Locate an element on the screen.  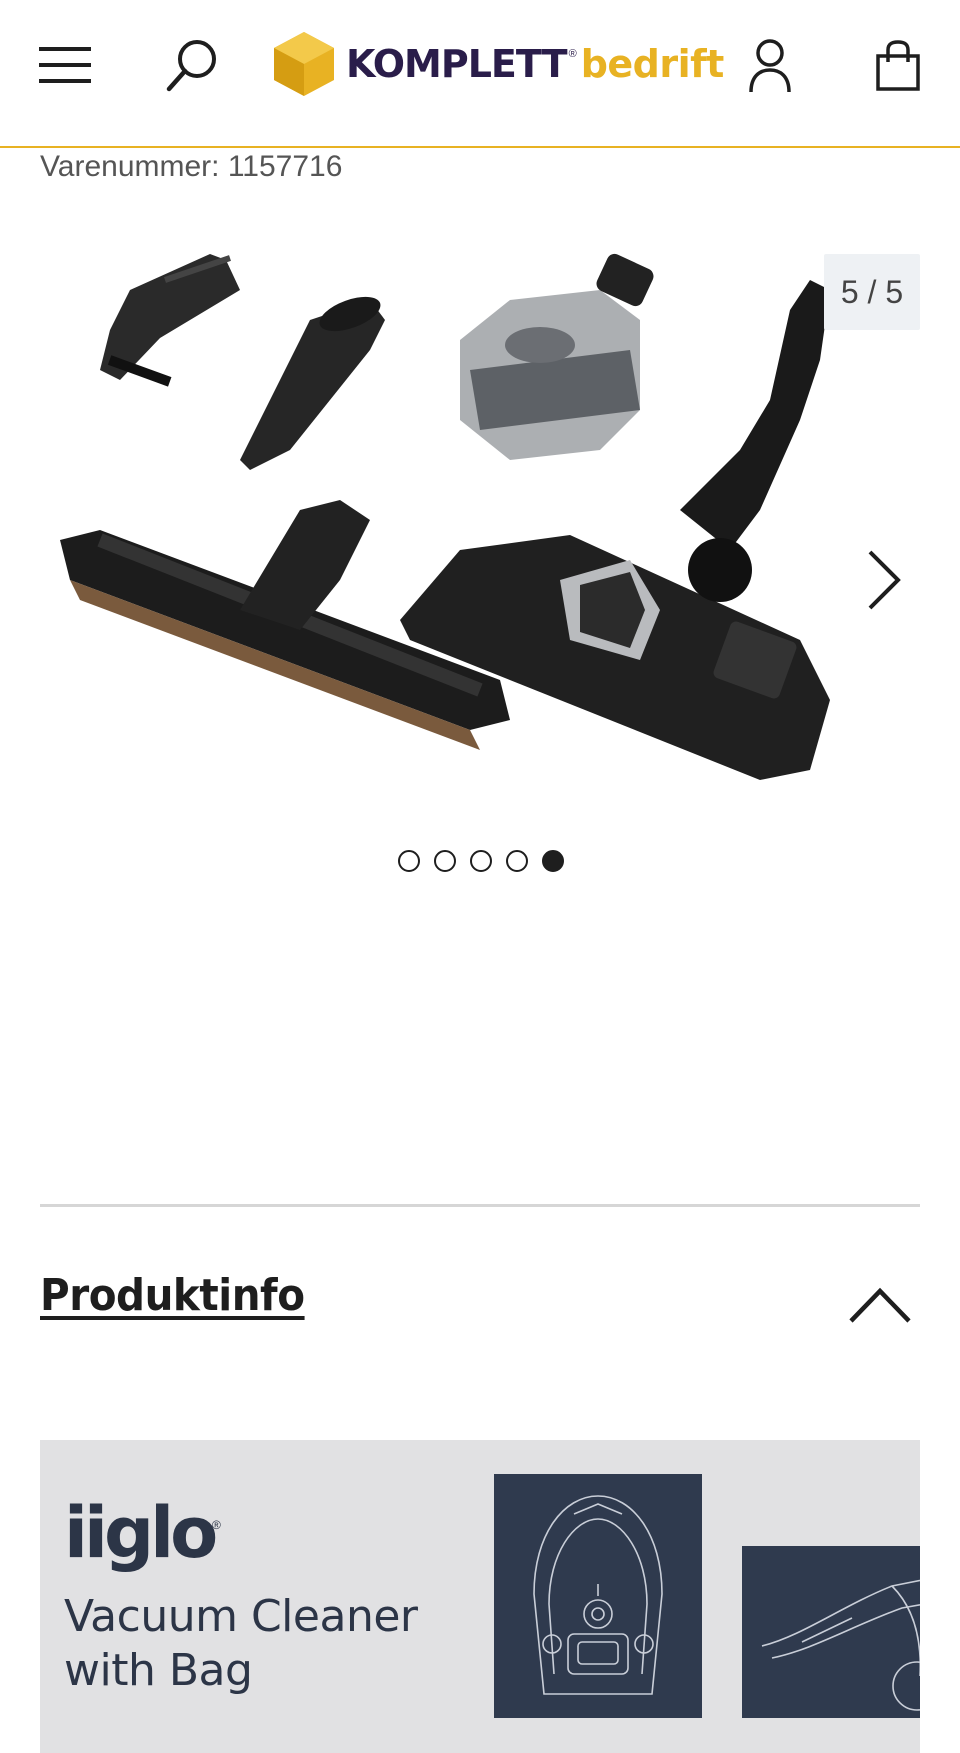
vacuum-side-illustration is located at coordinates (831, 1632).